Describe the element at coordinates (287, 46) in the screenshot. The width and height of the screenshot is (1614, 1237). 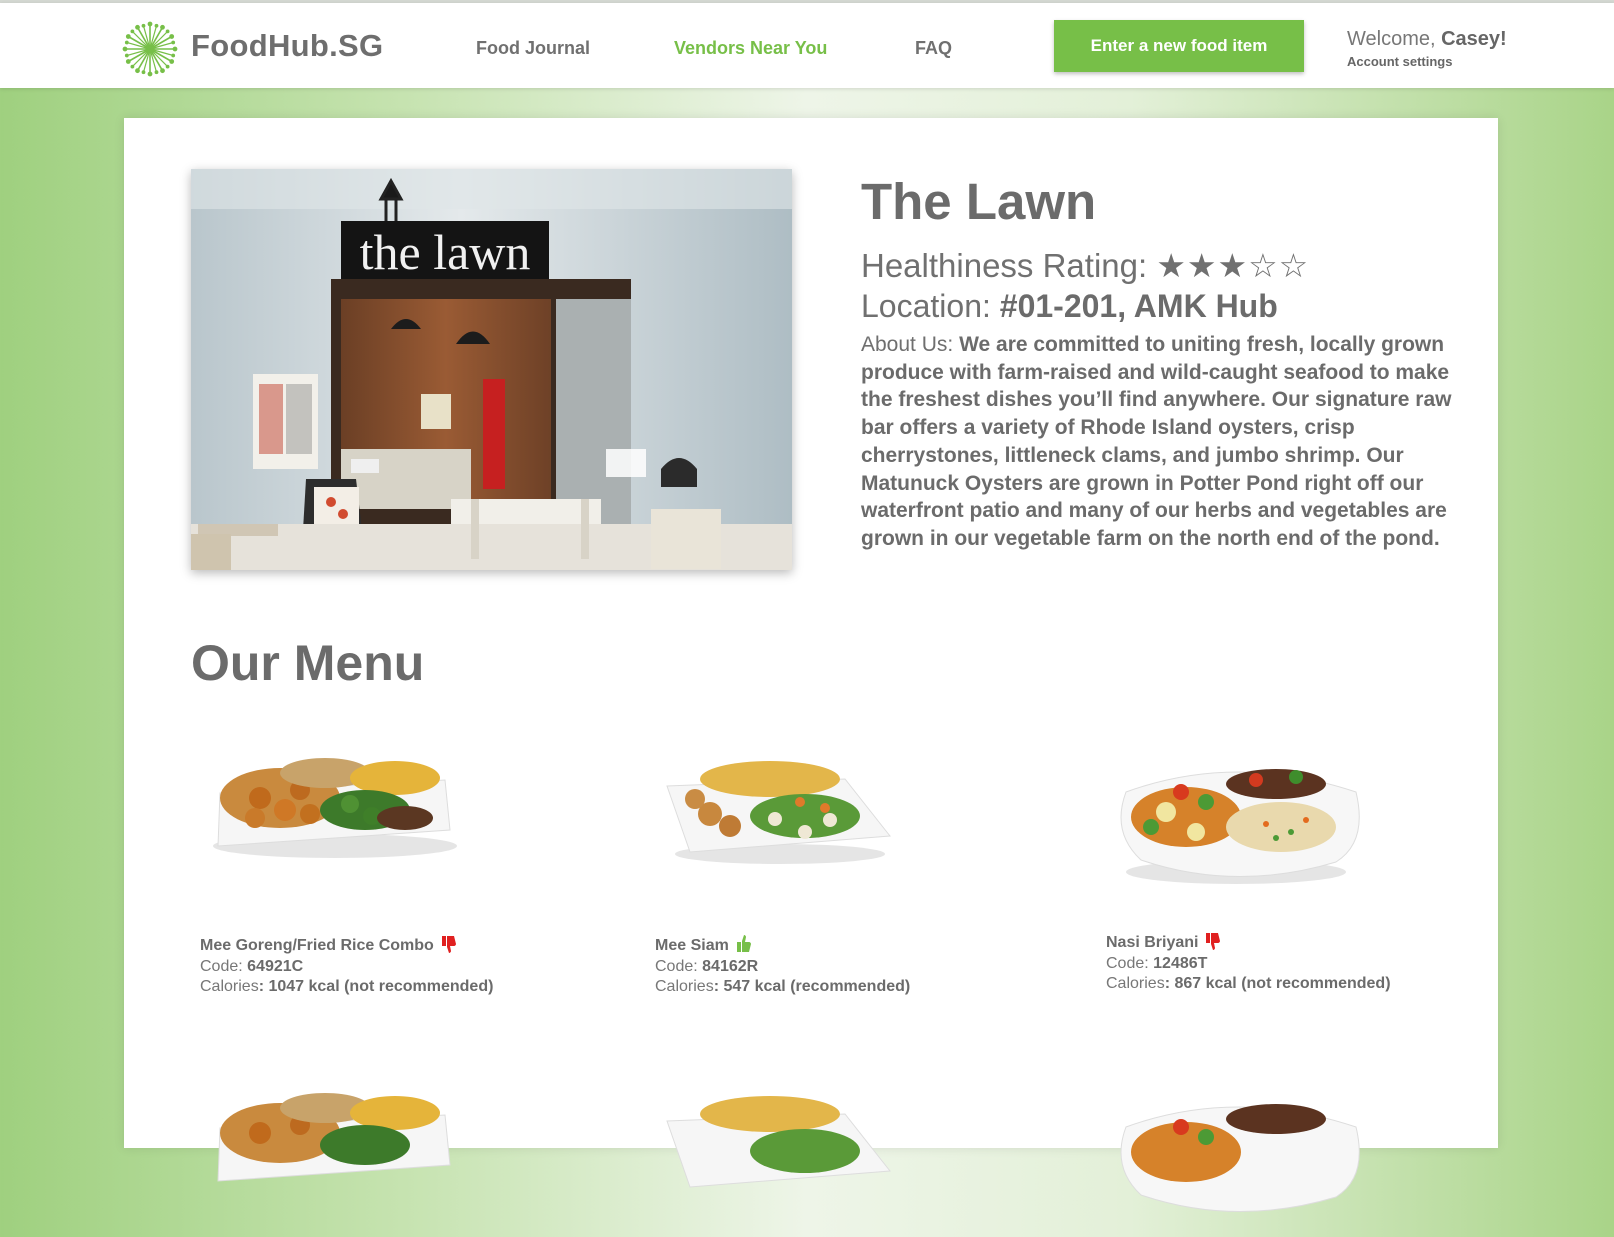
I see `brand-name: FoodHub.SG` at that location.